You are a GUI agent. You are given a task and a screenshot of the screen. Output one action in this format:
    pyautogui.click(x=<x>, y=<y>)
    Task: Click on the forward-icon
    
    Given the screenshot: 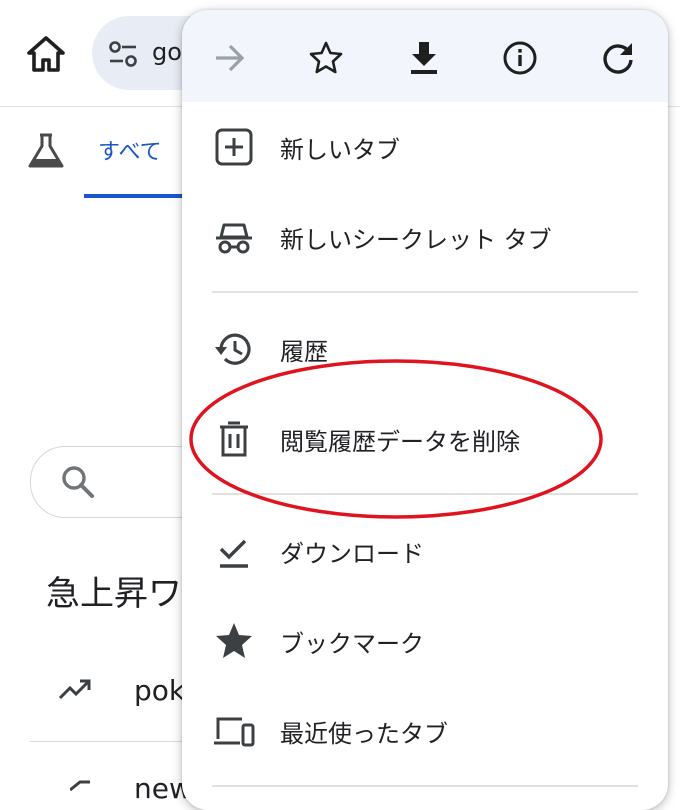 What is the action you would take?
    pyautogui.click(x=230, y=58)
    